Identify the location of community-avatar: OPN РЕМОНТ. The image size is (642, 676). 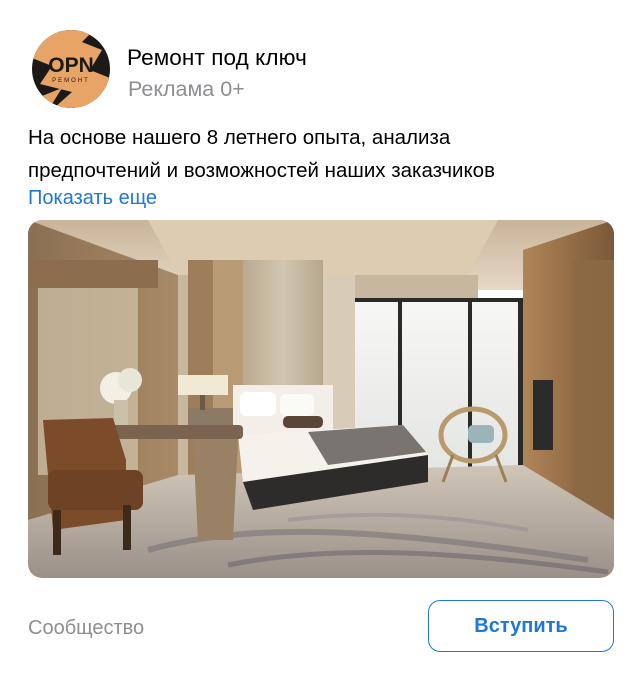
(71, 69).